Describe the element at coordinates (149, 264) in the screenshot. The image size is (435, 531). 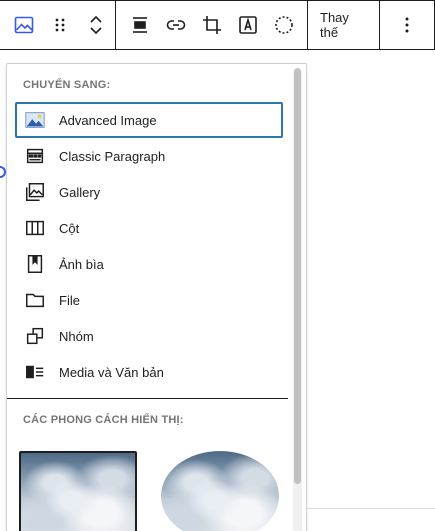
I see `menu-item-cover: Ảnh bìa` at that location.